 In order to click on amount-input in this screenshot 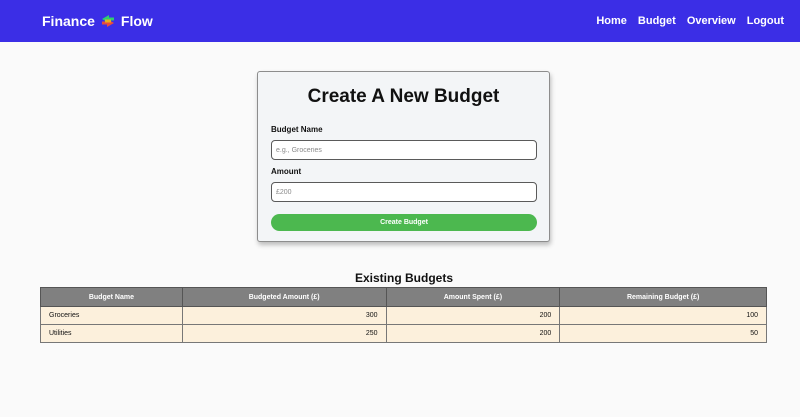, I will do `click(404, 192)`.